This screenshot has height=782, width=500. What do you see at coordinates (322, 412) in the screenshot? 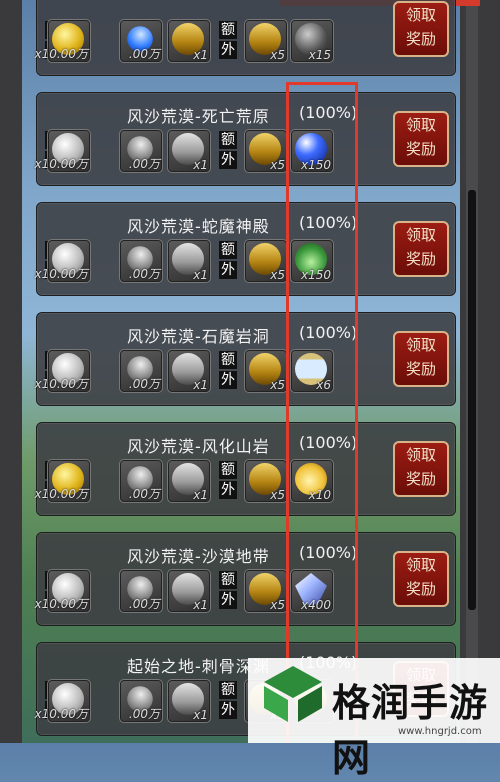
I see `highlight-box` at bounding box center [322, 412].